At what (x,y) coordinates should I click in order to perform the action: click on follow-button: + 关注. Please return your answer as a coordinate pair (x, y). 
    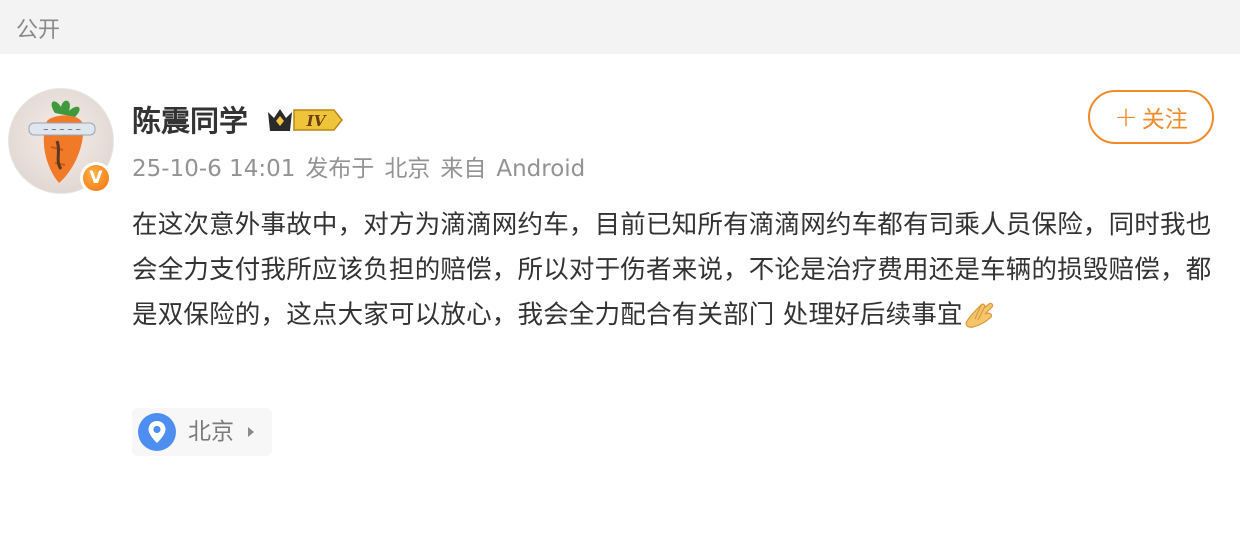
    Looking at the image, I should click on (1151, 117).